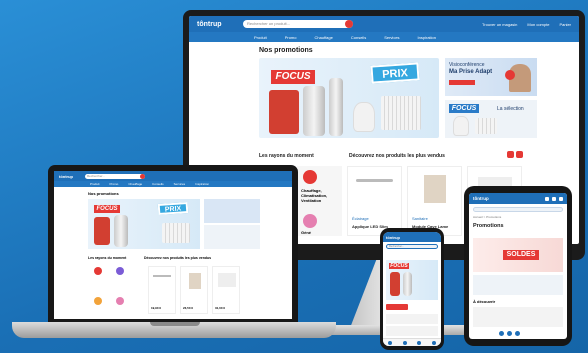 The width and height of the screenshot is (588, 353). Describe the element at coordinates (518, 198) in the screenshot. I see `tablet-header: tôntrup` at that location.